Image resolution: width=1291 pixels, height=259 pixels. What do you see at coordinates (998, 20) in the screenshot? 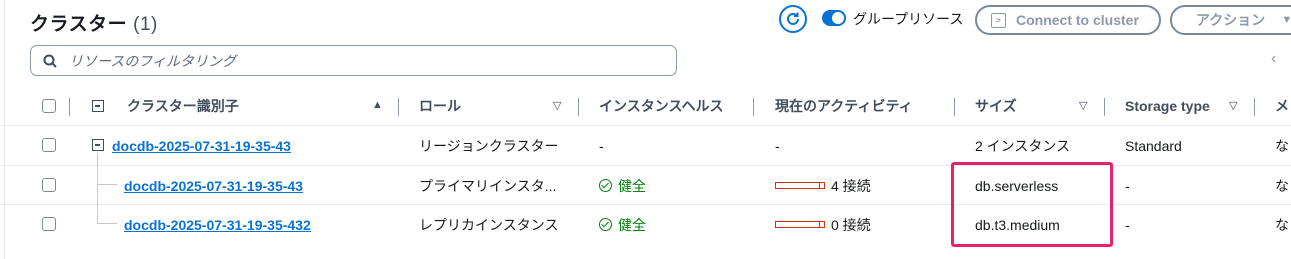
I see `terminal-icon: >` at bounding box center [998, 20].